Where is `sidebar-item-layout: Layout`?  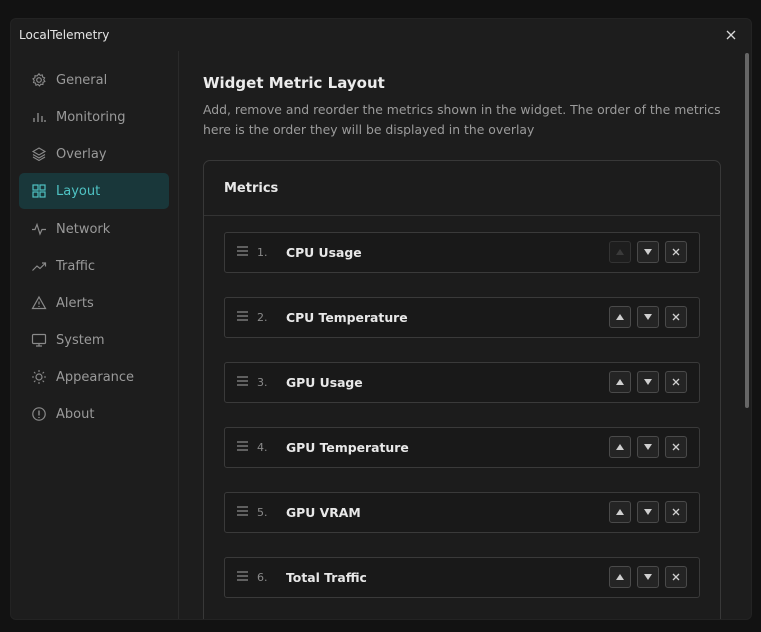
sidebar-item-layout: Layout is located at coordinates (94, 191).